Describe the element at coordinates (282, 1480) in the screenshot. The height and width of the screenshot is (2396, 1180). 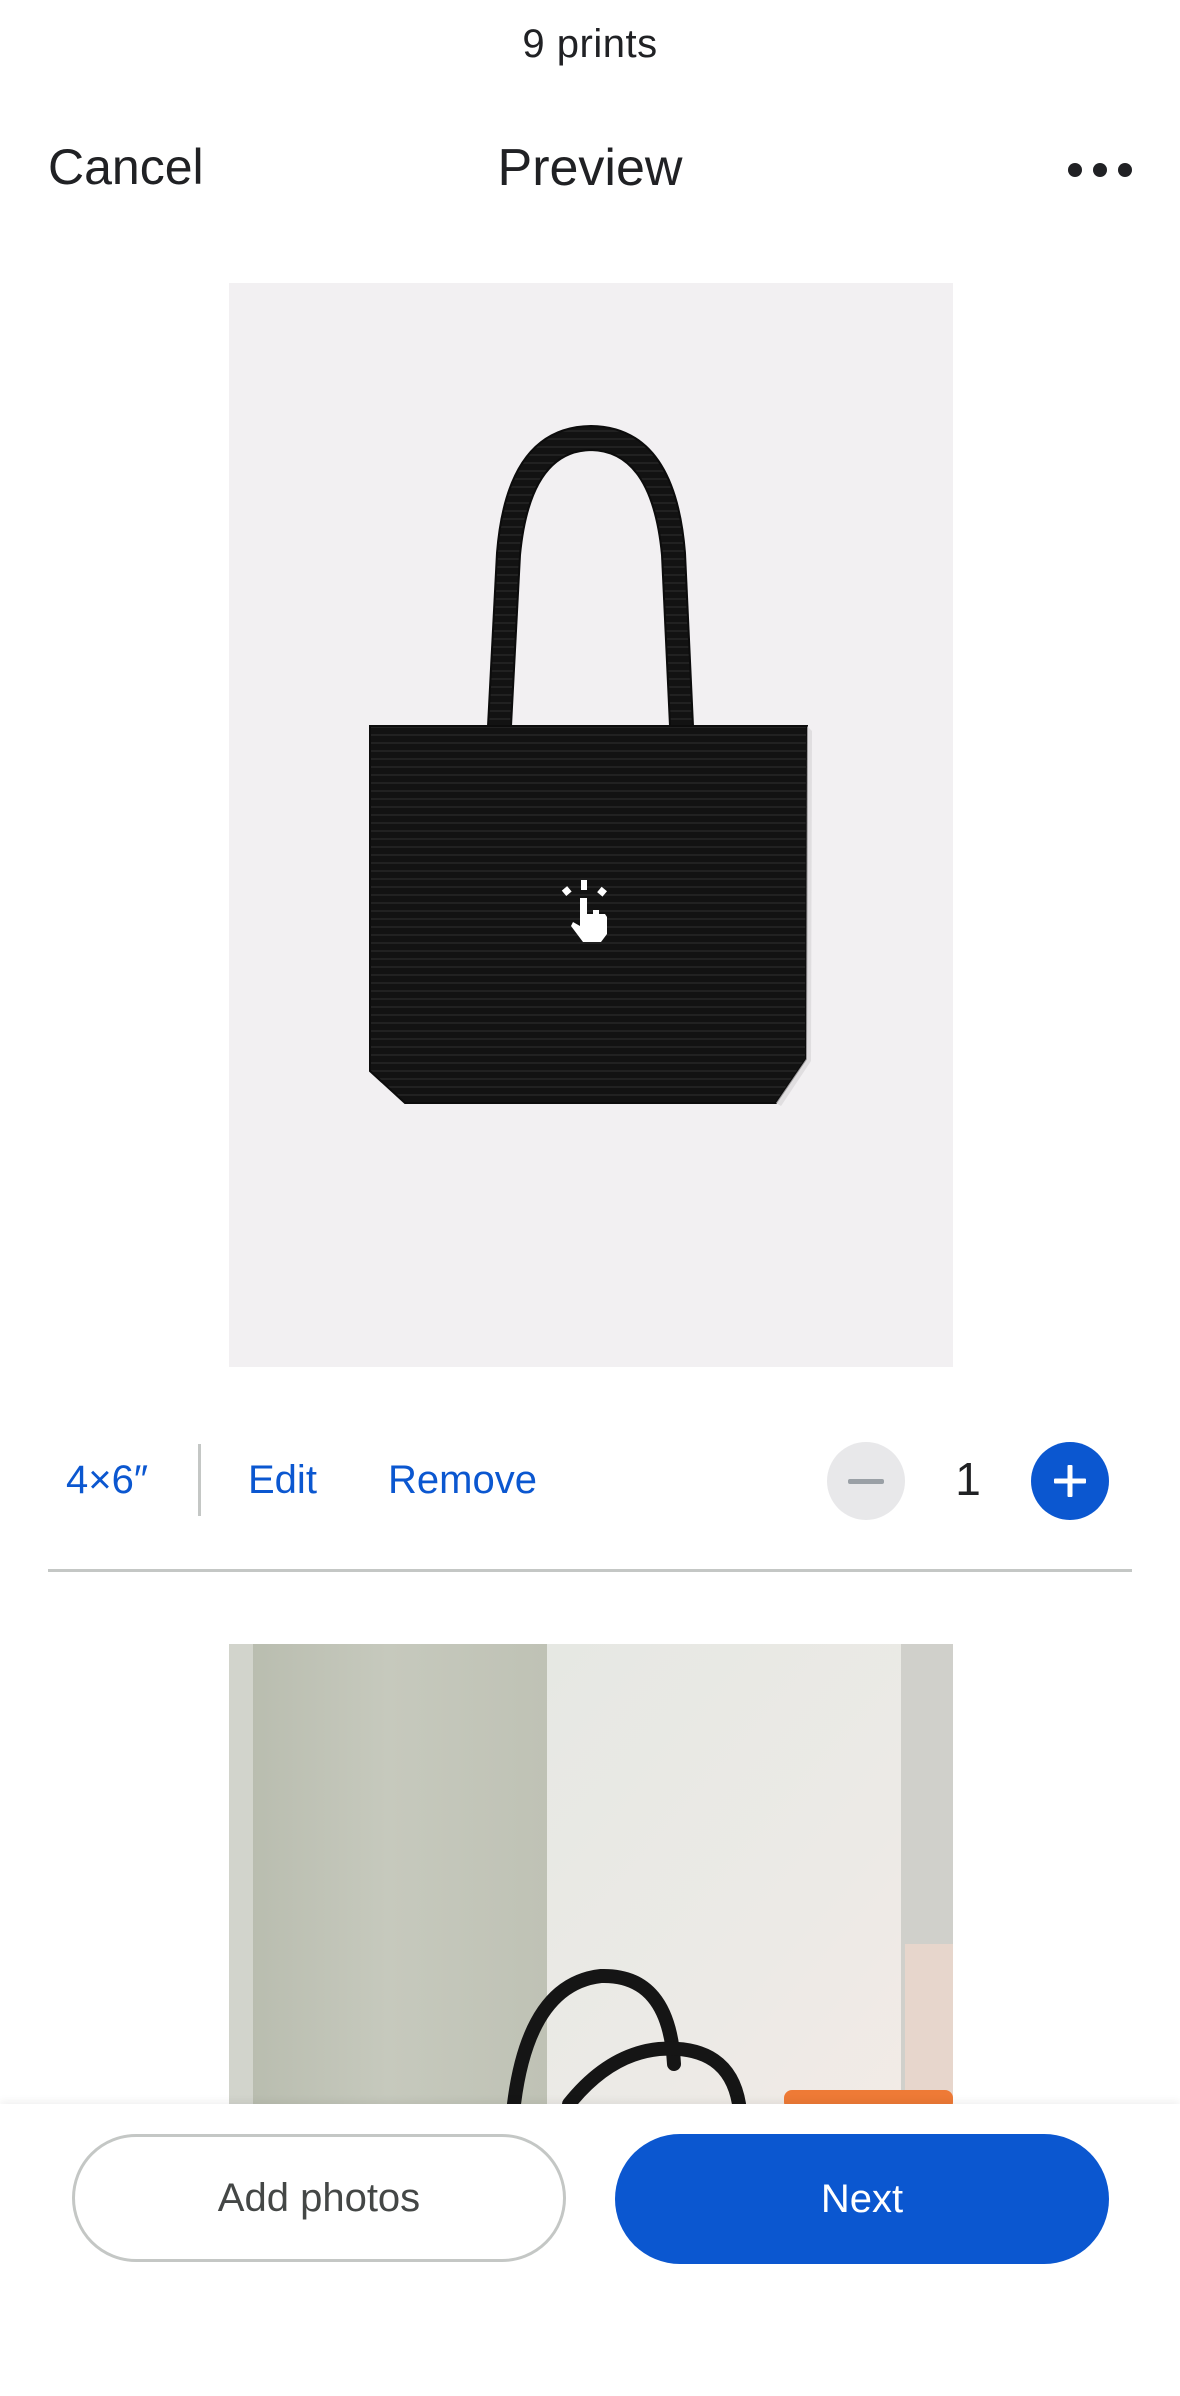
I see `edit-button: Edit` at that location.